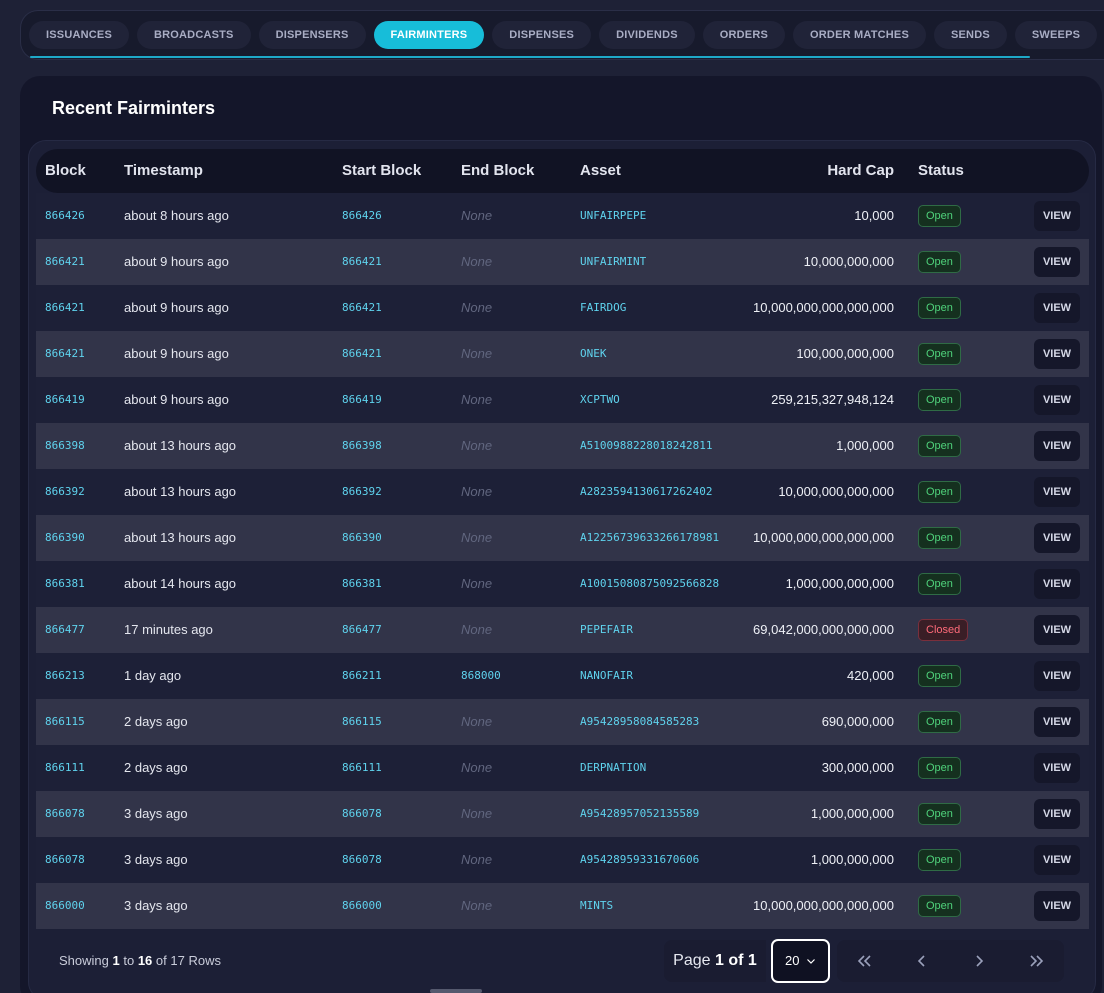  Describe the element at coordinates (646, 446) in the screenshot. I see `cell-asset: A5100988228018242811` at that location.